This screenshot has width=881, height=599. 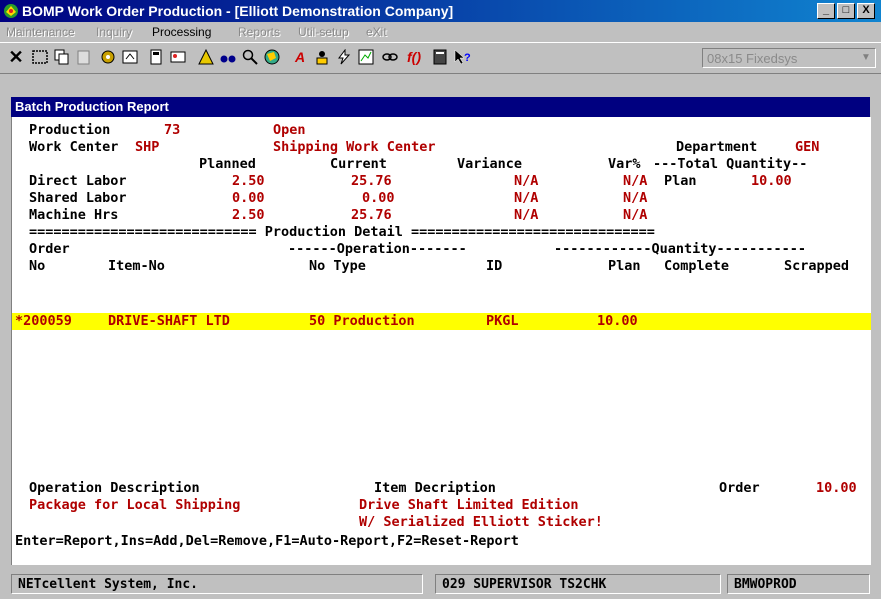 I want to click on hdr-scrapped: Scrapped, so click(x=817, y=266).